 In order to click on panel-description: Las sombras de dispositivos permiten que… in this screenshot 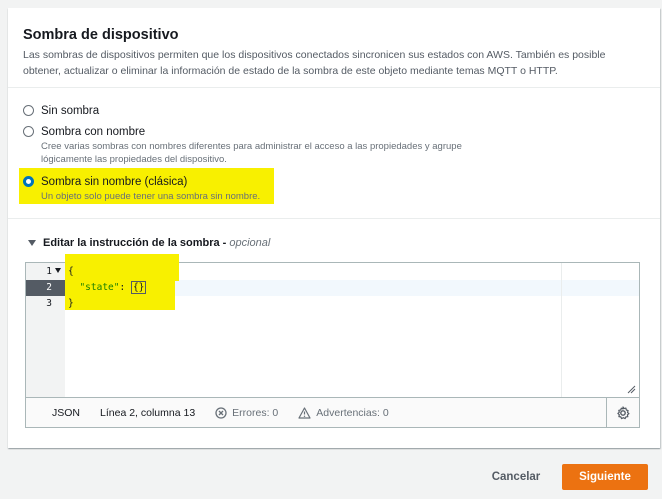, I will do `click(314, 63)`.